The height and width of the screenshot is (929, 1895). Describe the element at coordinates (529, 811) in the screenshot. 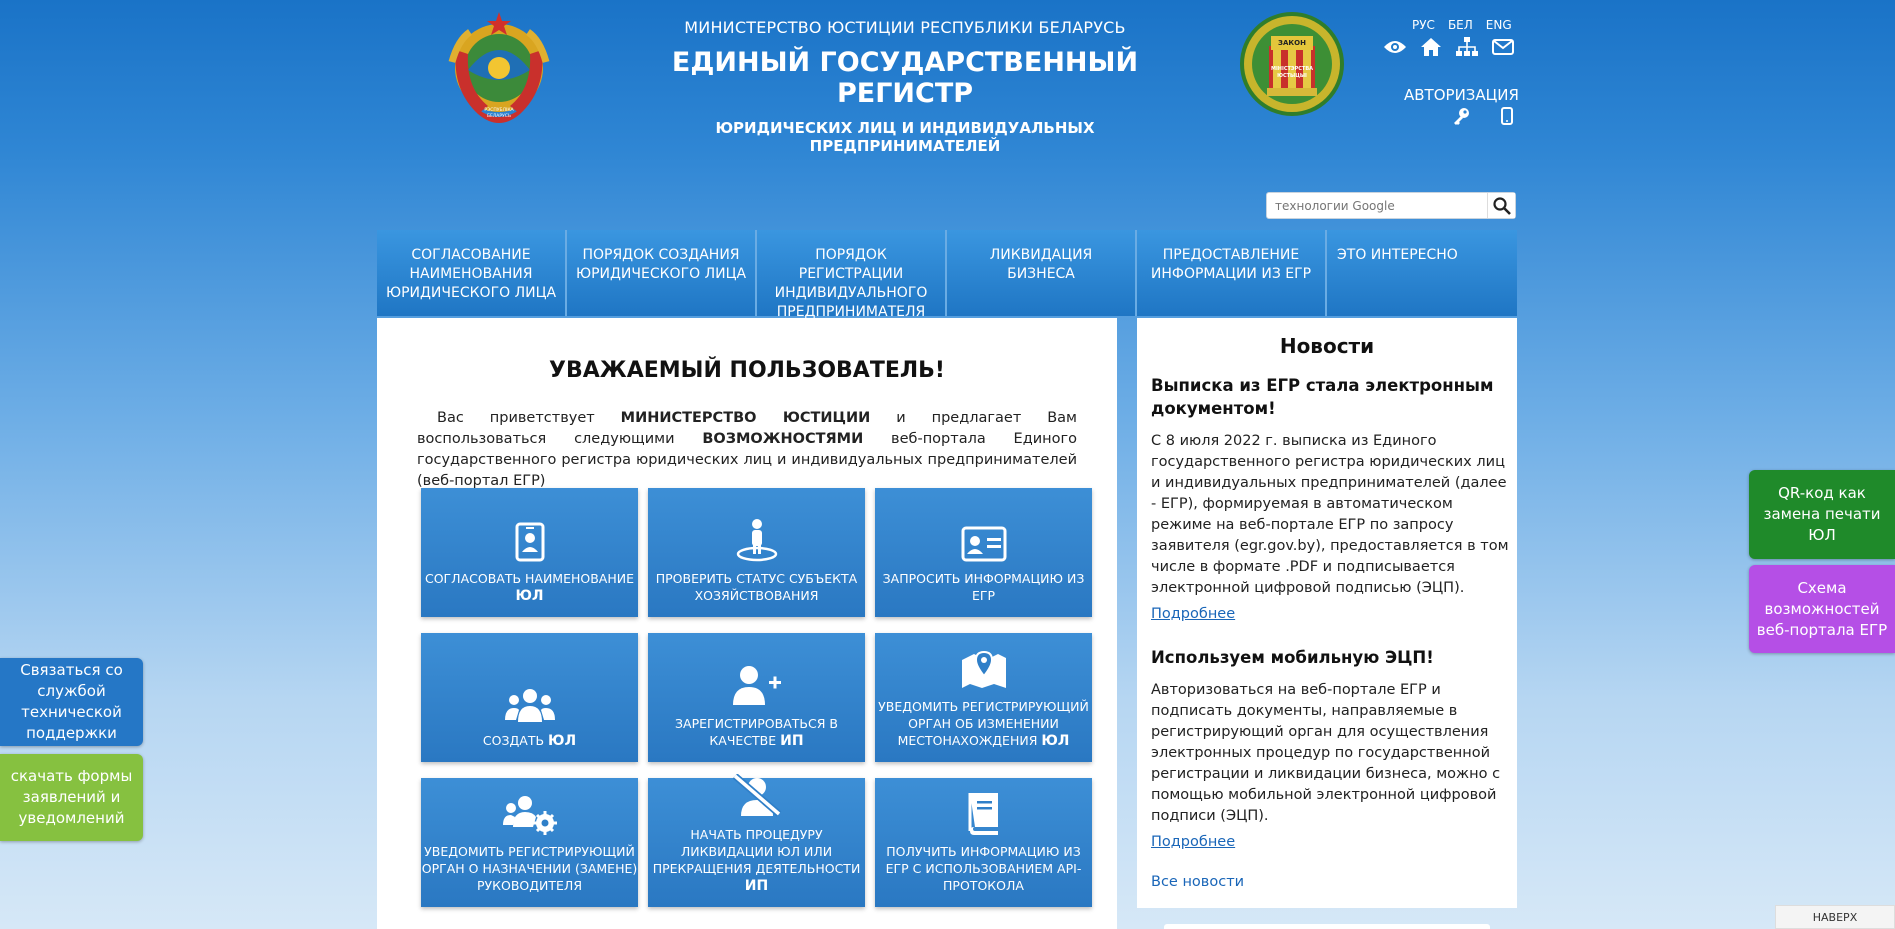

I see `users-cog-icon` at that location.